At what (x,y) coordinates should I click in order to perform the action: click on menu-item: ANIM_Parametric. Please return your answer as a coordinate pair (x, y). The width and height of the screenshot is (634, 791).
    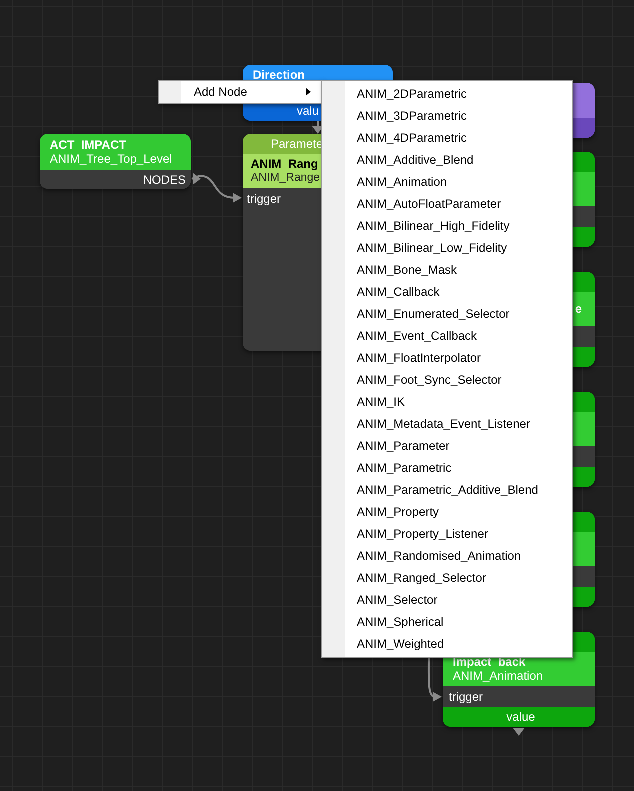
    Looking at the image, I should click on (447, 468).